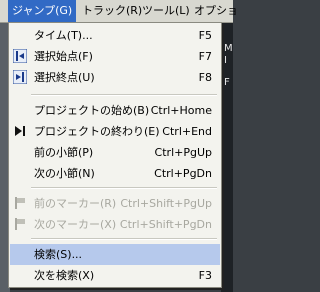 This screenshot has height=292, width=320. What do you see at coordinates (115, 35) in the screenshot?
I see `menu-item-time: タイム(T)... F5` at bounding box center [115, 35].